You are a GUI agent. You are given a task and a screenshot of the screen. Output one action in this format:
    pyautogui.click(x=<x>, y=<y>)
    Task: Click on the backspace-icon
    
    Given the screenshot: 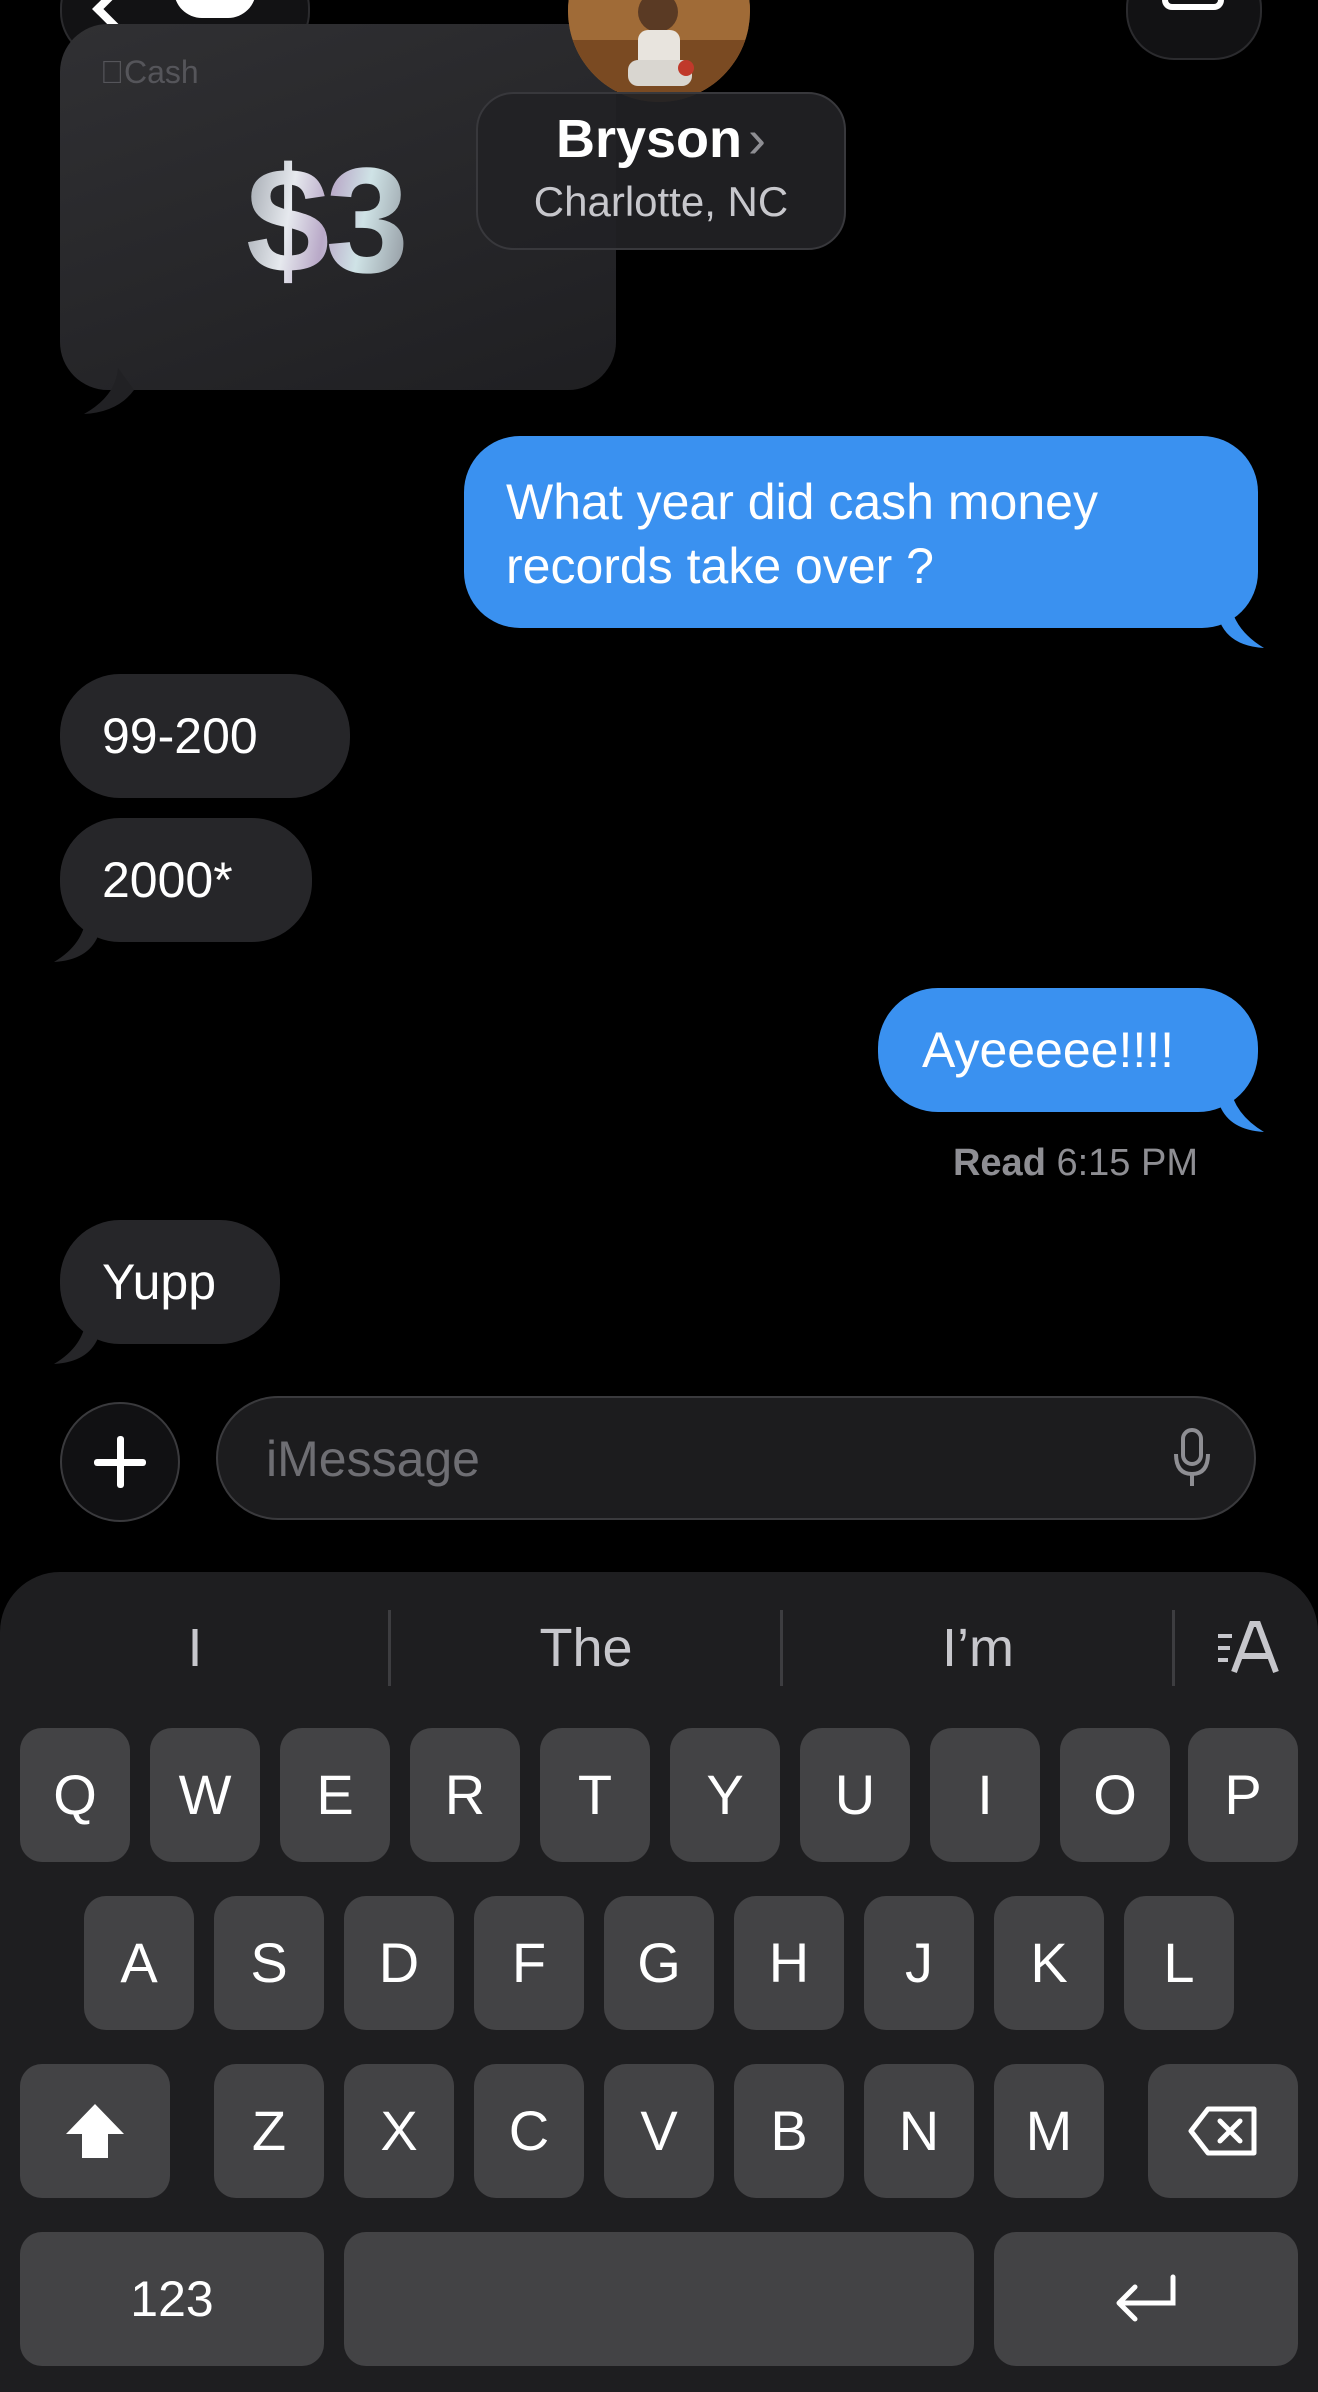 What is the action you would take?
    pyautogui.click(x=1222, y=2131)
    